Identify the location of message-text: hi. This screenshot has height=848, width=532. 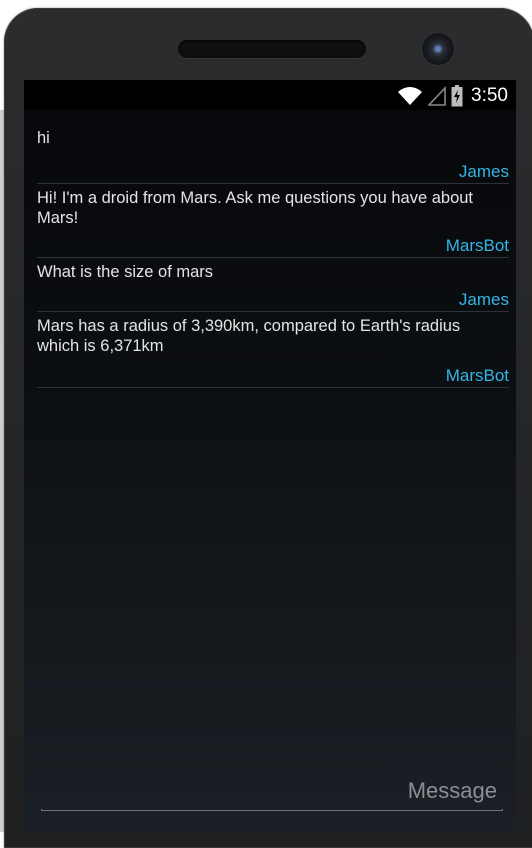
(43, 138).